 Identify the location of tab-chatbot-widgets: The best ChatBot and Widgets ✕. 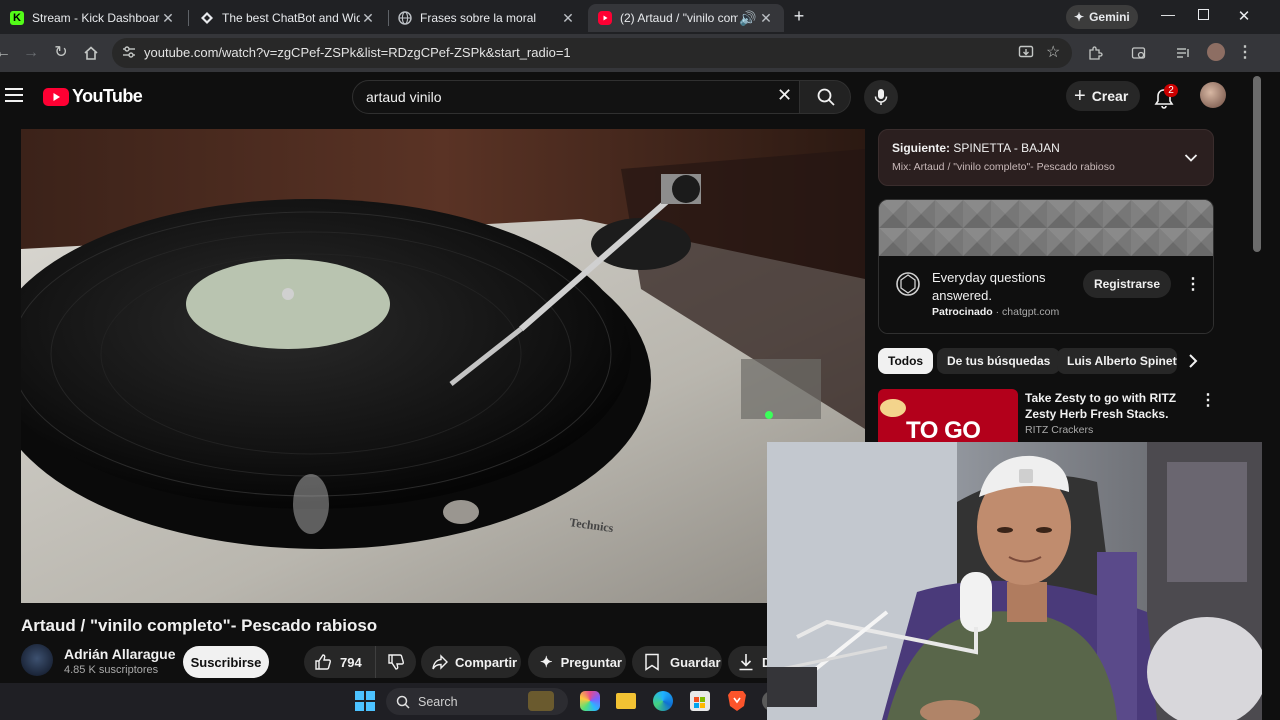
(288, 18).